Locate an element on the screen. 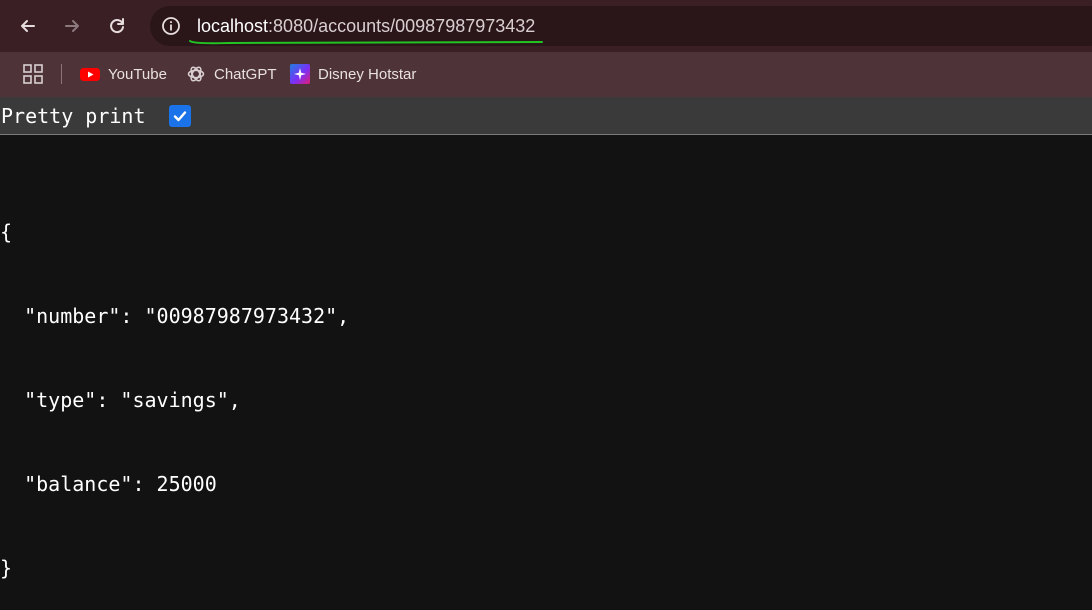  arrow-left-icon is located at coordinates (28, 26).